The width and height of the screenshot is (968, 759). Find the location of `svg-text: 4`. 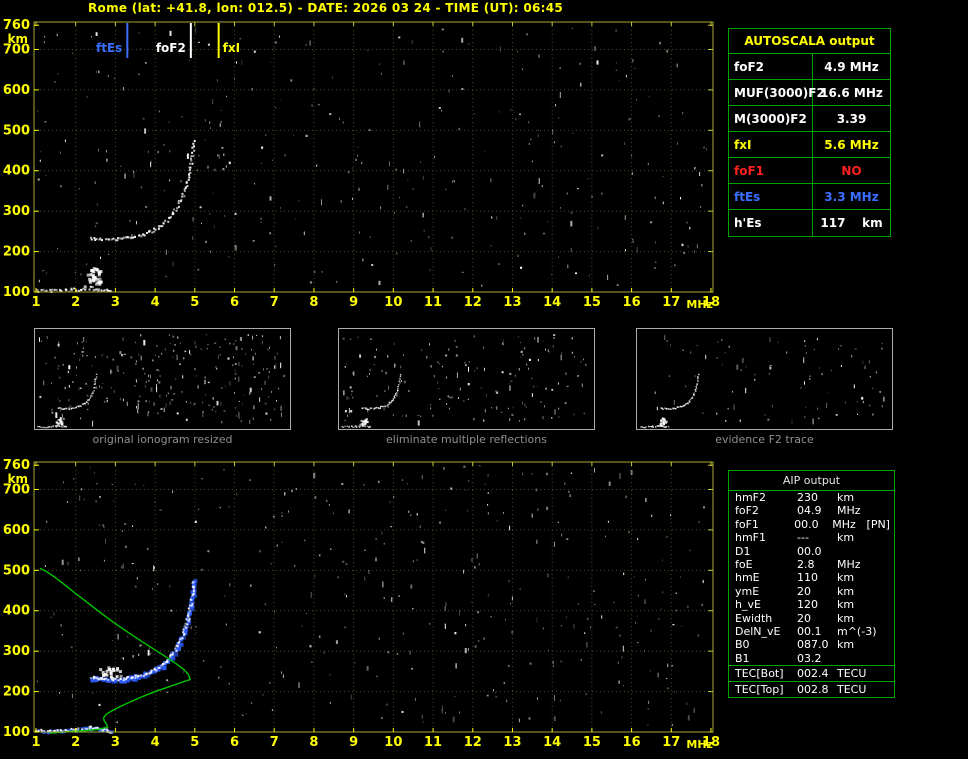

svg-text: 4 is located at coordinates (155, 302).